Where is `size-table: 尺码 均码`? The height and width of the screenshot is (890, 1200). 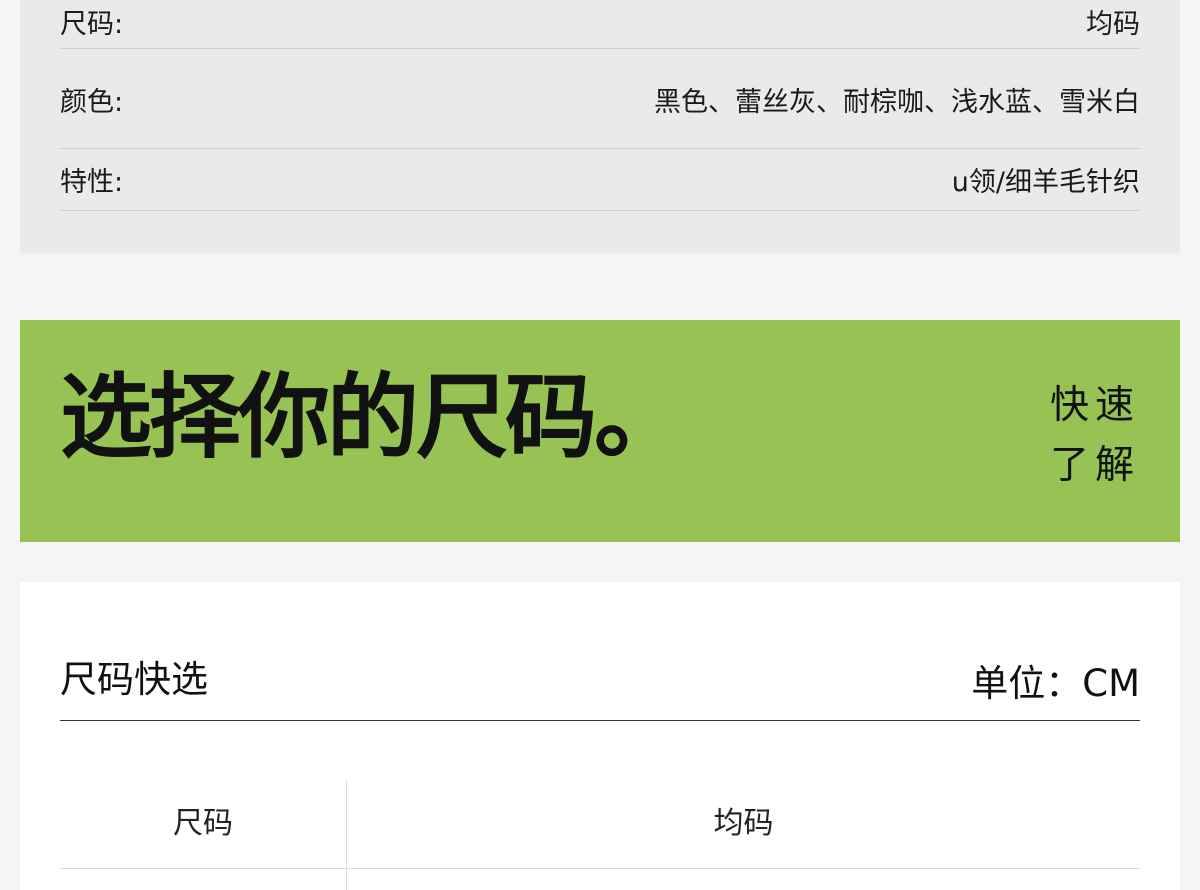
size-table: 尺码 均码 is located at coordinates (600, 835).